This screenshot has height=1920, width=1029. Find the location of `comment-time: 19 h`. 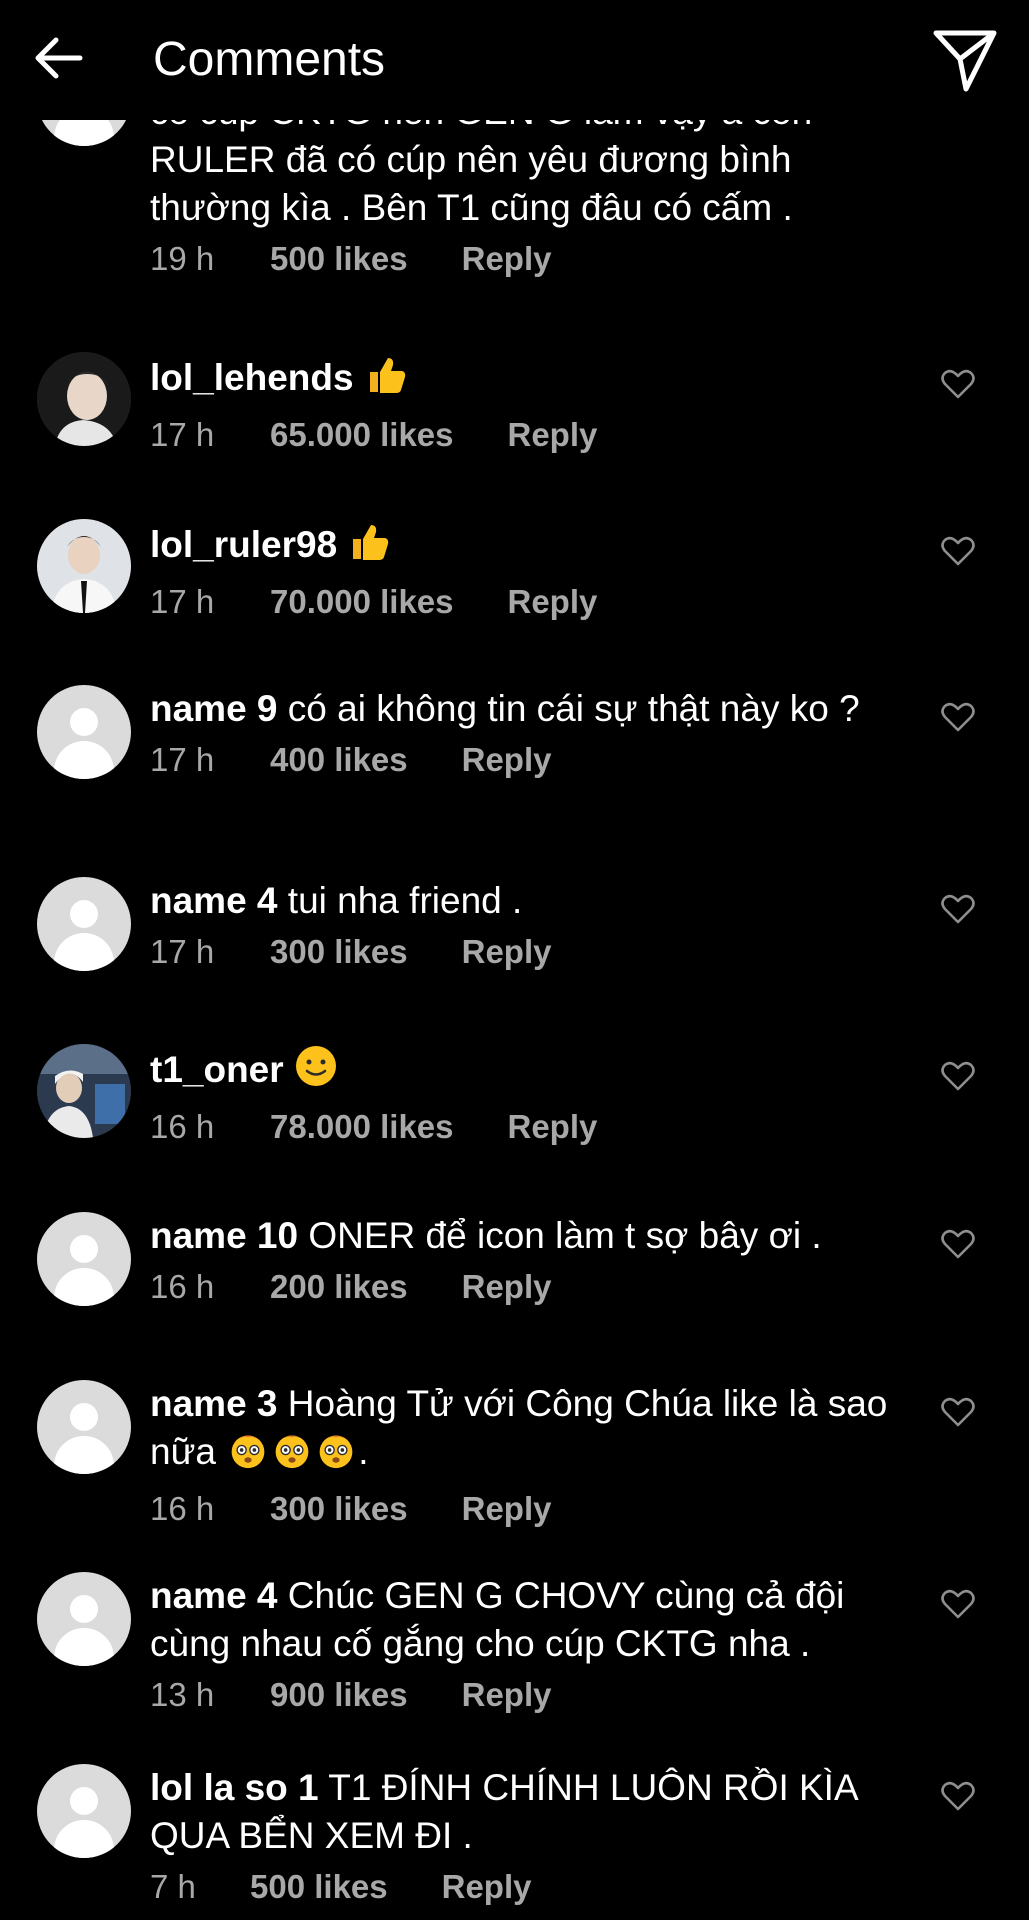

comment-time: 19 h is located at coordinates (182, 258).